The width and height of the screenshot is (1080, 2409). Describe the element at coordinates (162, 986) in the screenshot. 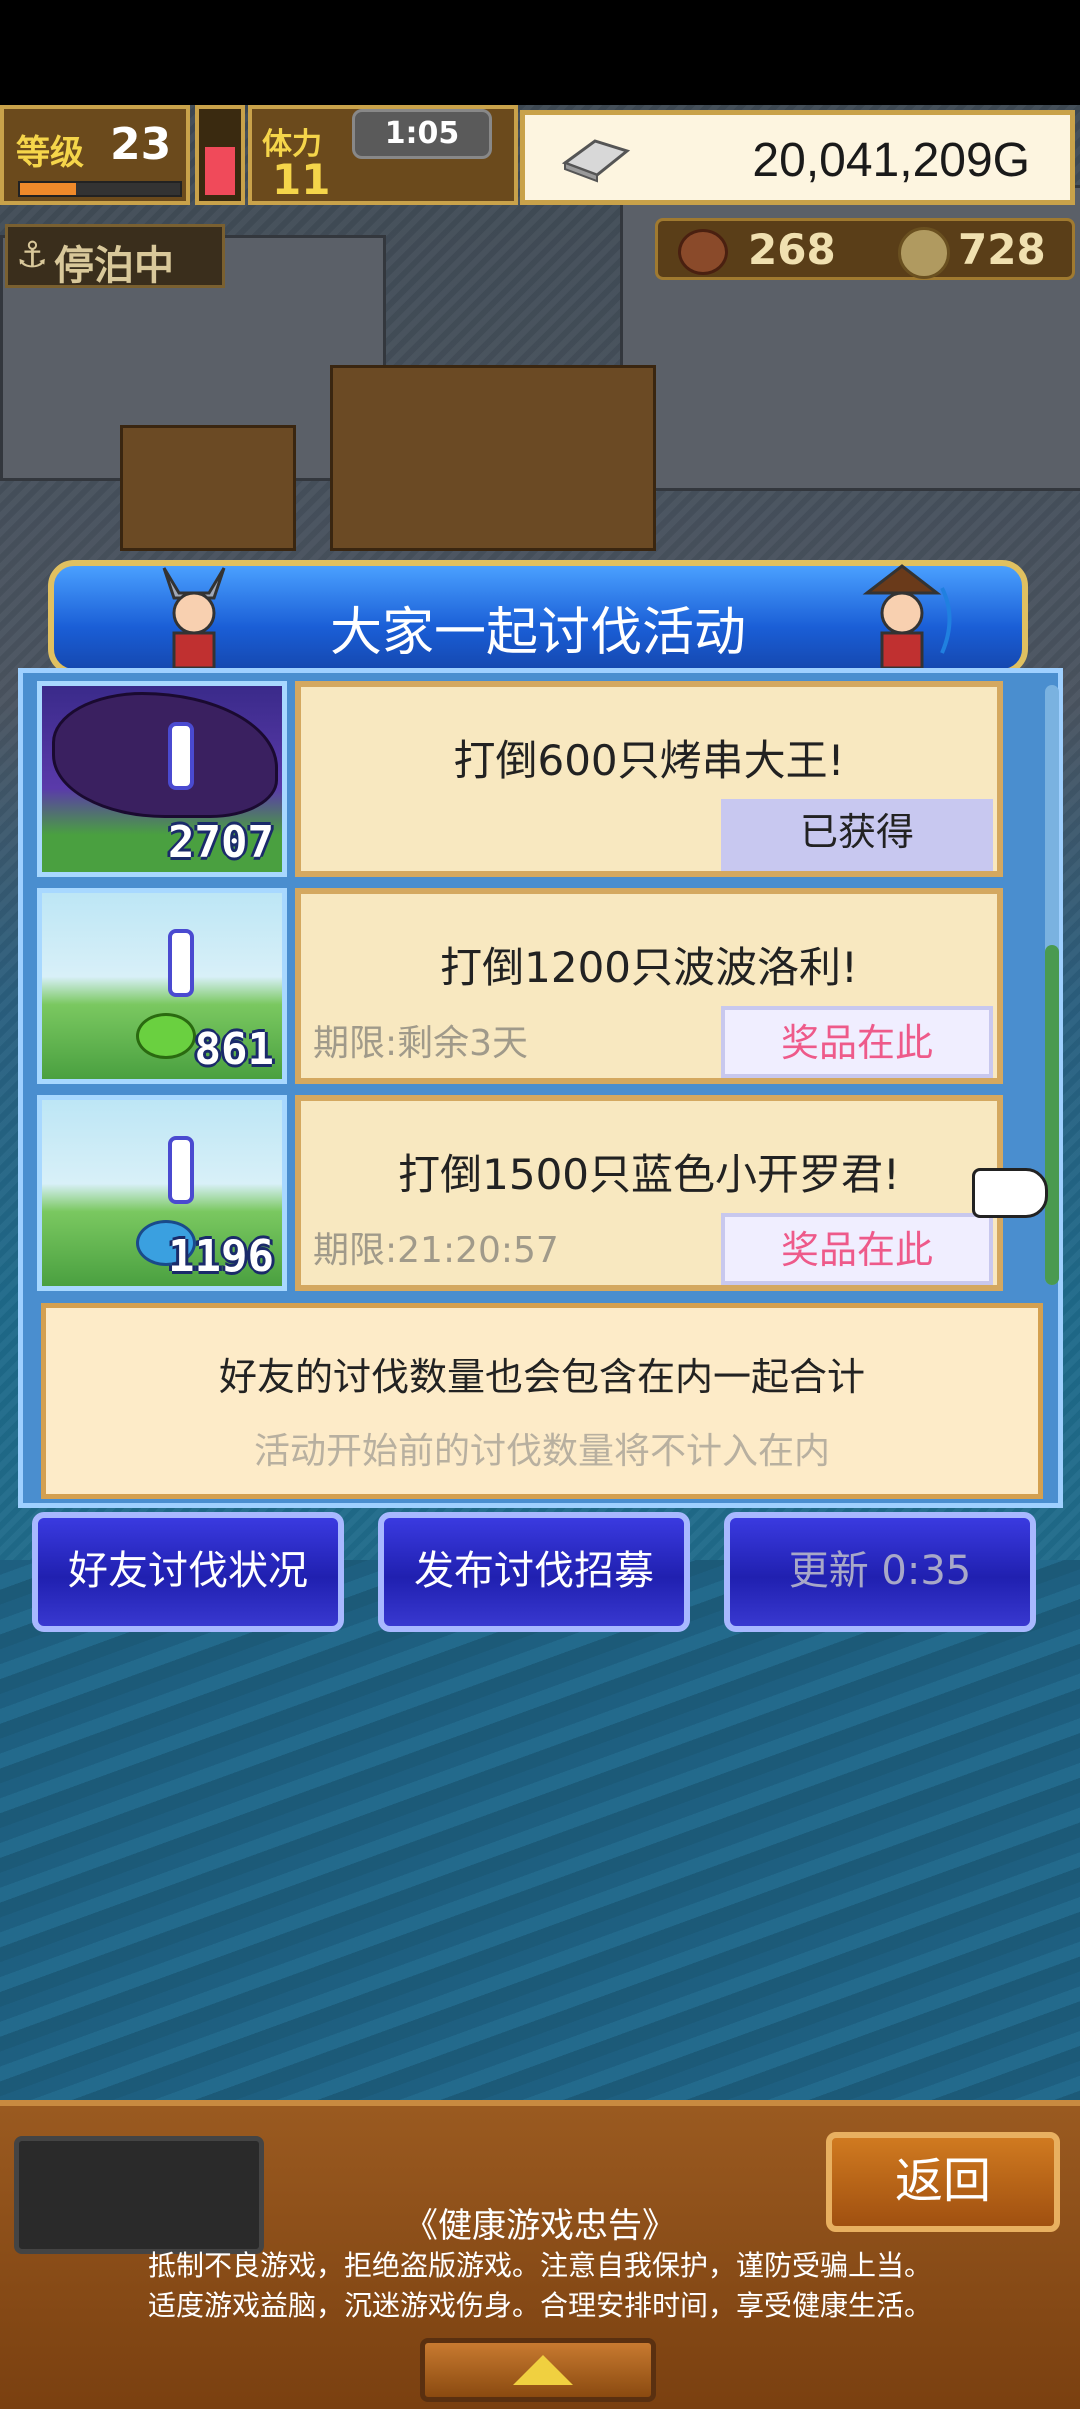

I see `event-thumbnail: 861` at that location.